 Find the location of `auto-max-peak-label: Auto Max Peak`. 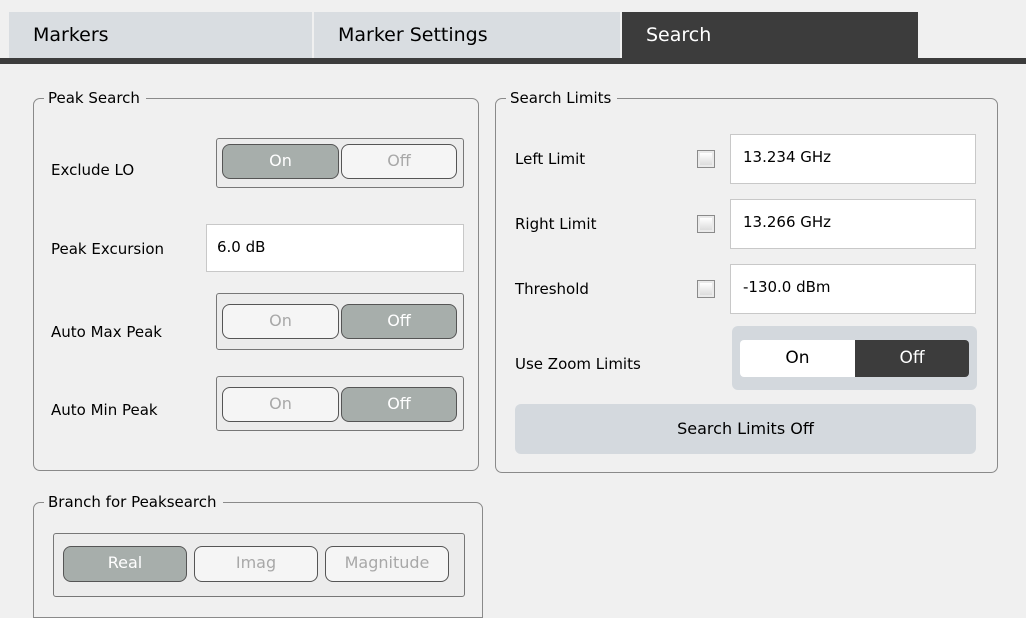

auto-max-peak-label: Auto Max Peak is located at coordinates (106, 332).